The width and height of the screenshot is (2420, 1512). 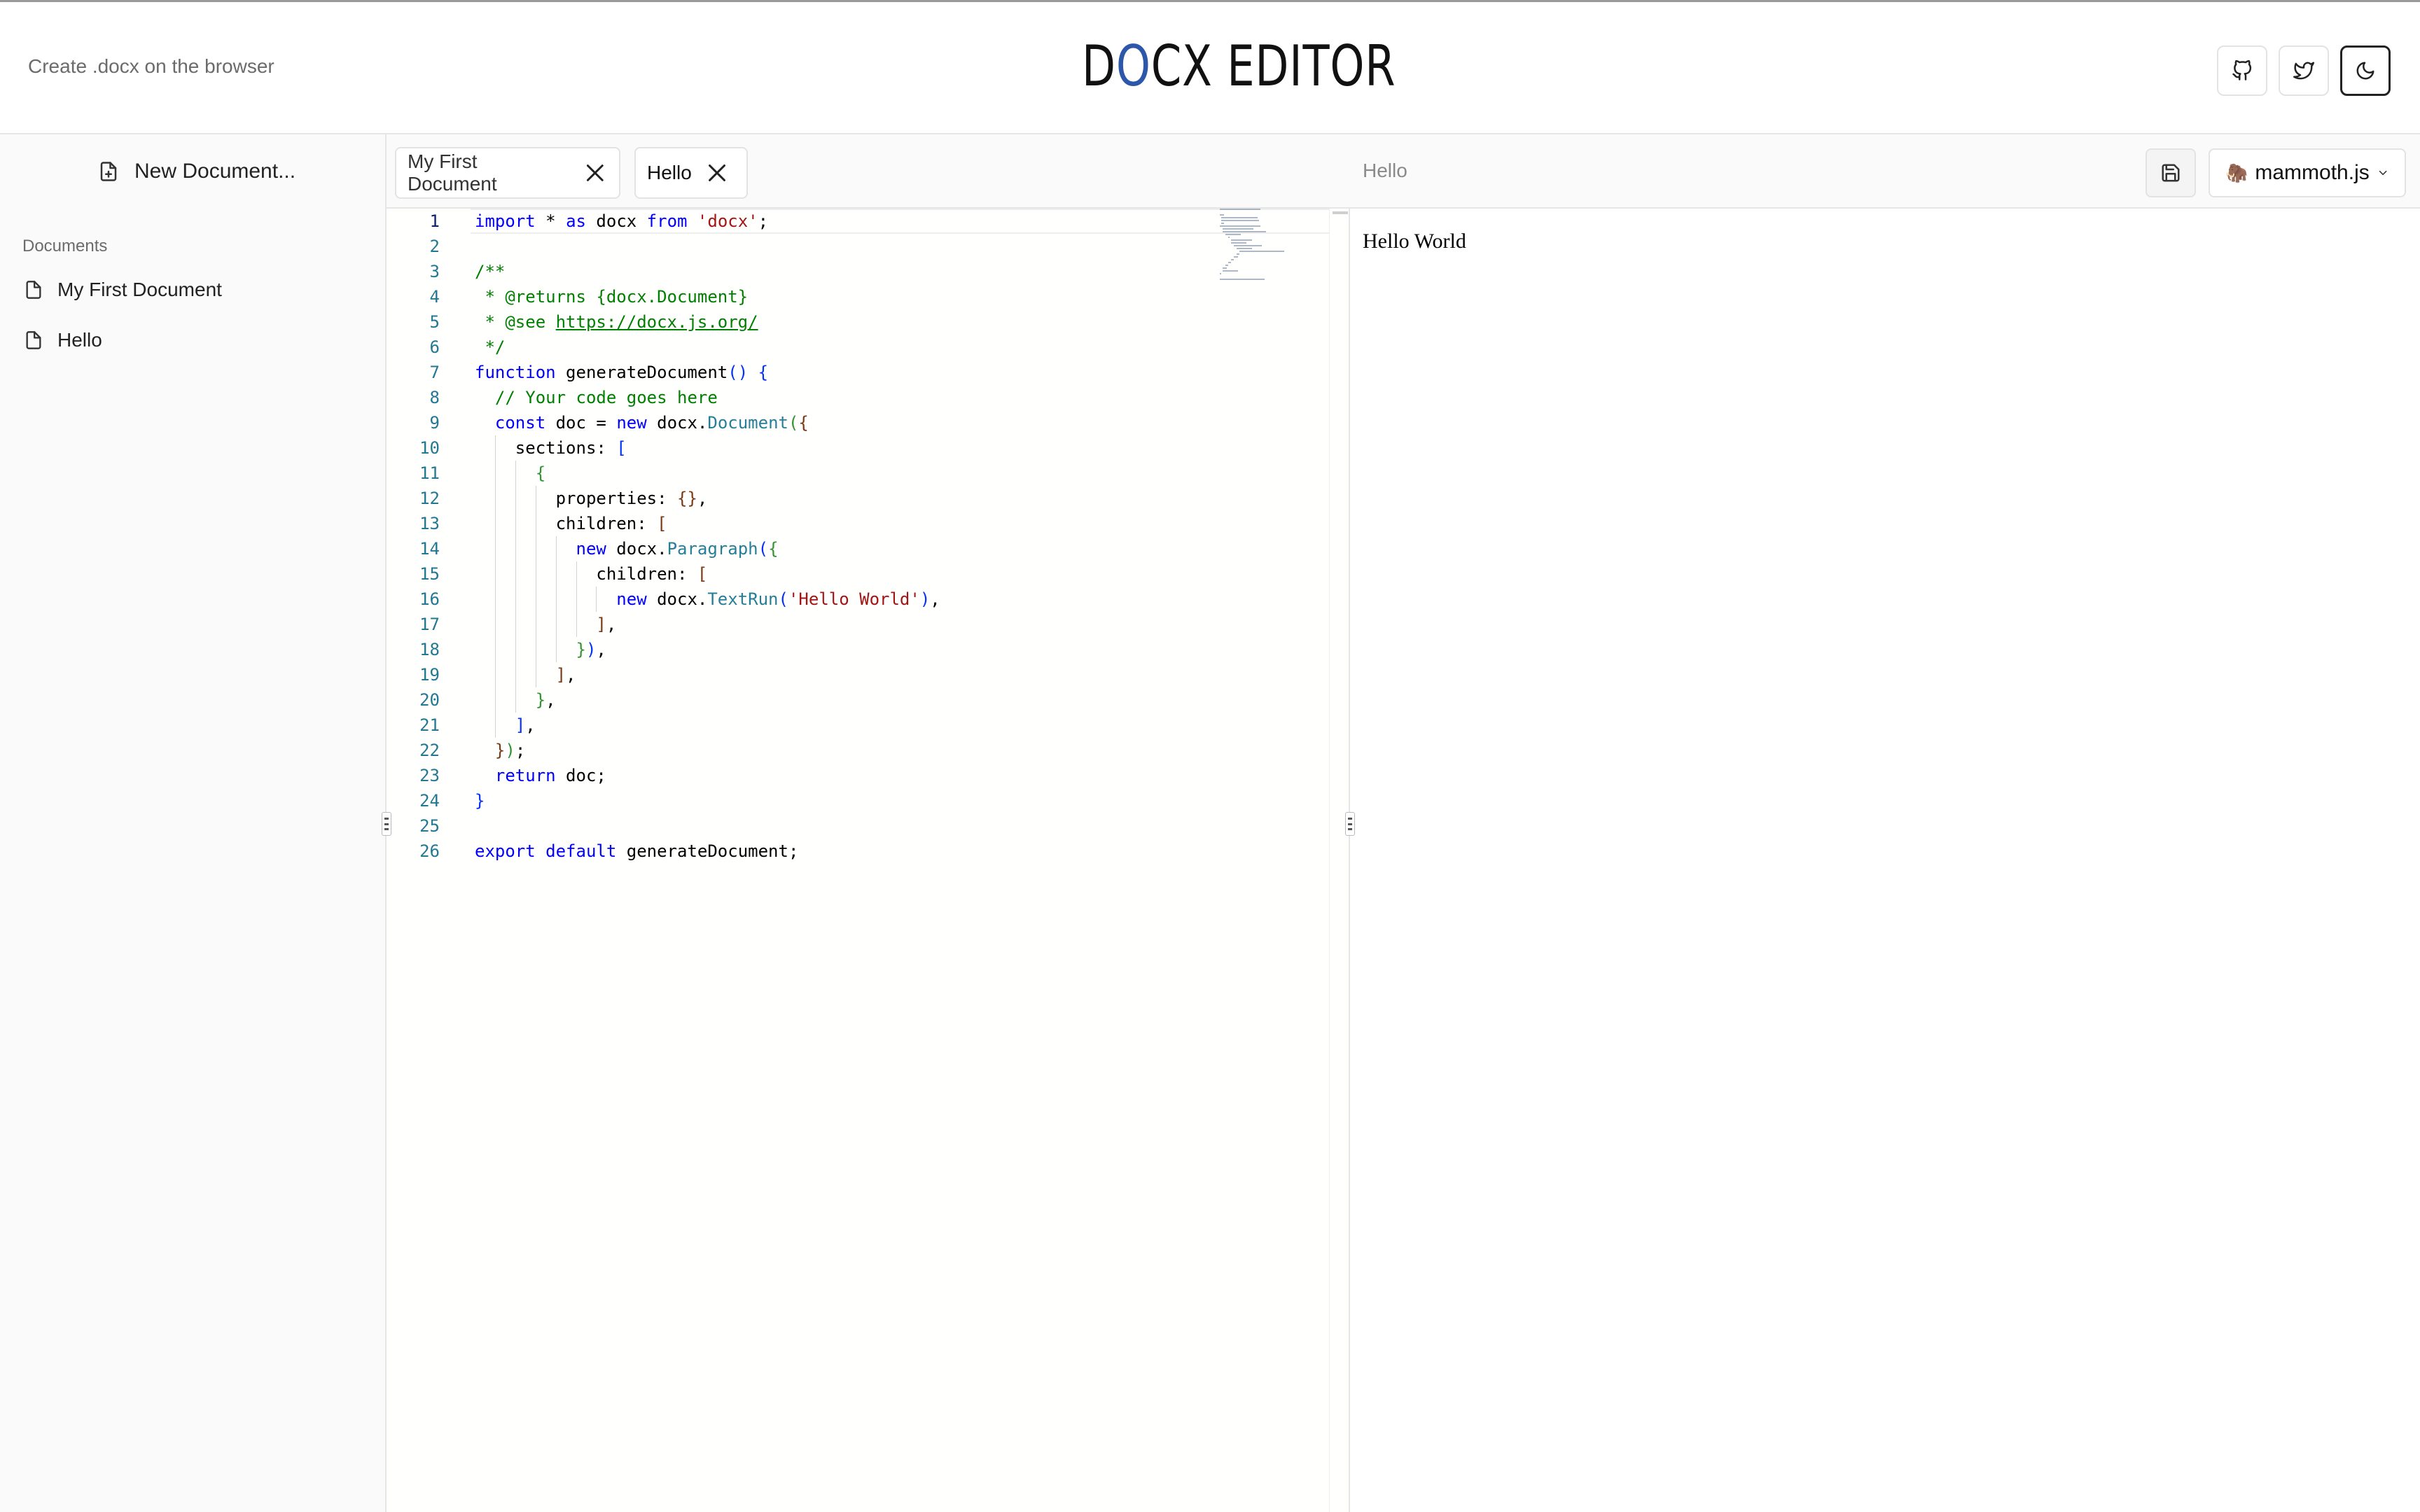 I want to click on line-number: 13, so click(x=429, y=523).